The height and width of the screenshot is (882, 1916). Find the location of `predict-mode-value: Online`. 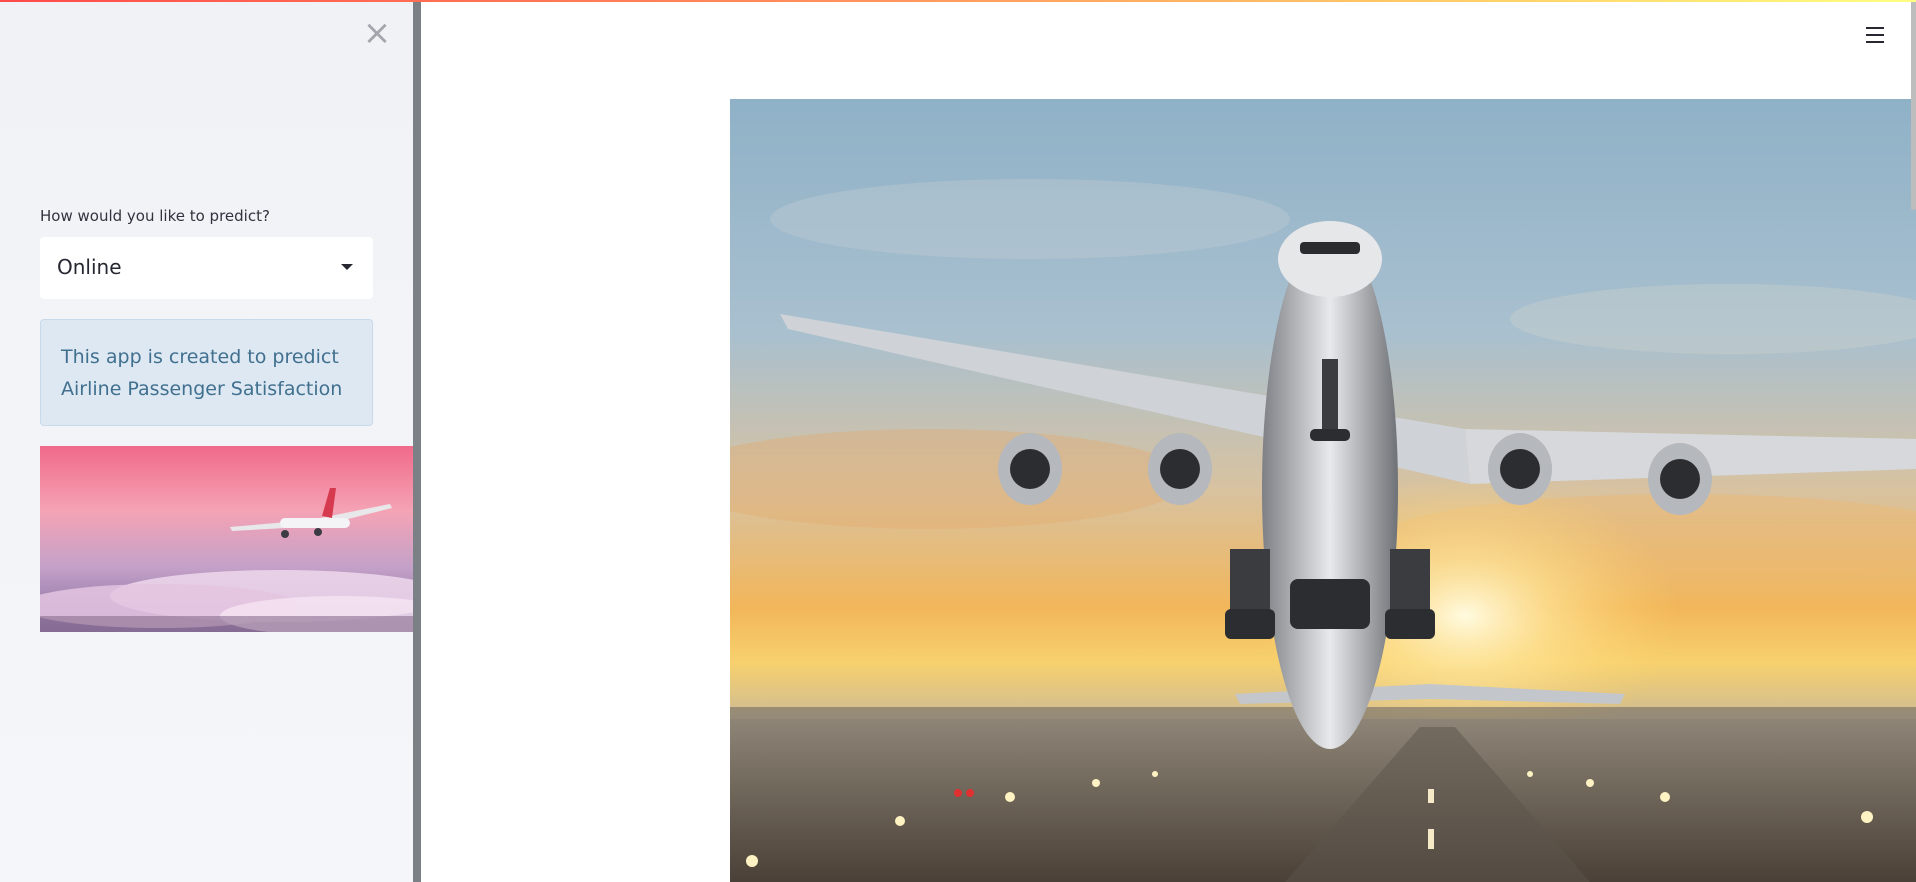

predict-mode-value: Online is located at coordinates (89, 267).